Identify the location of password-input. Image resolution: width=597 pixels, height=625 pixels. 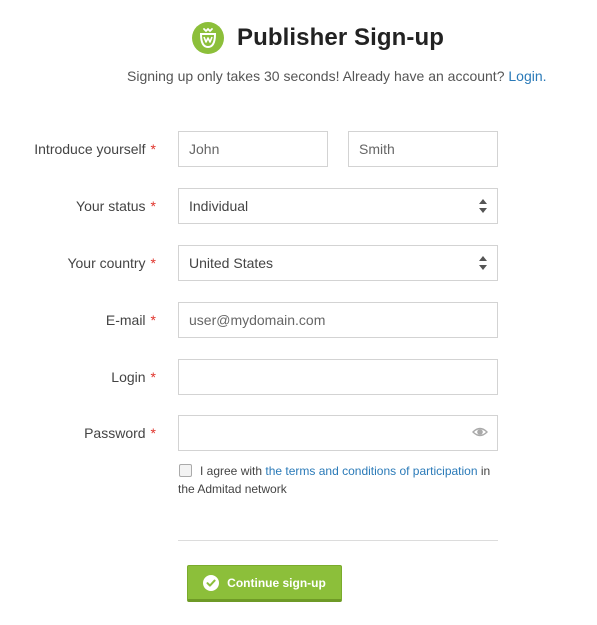
(338, 433).